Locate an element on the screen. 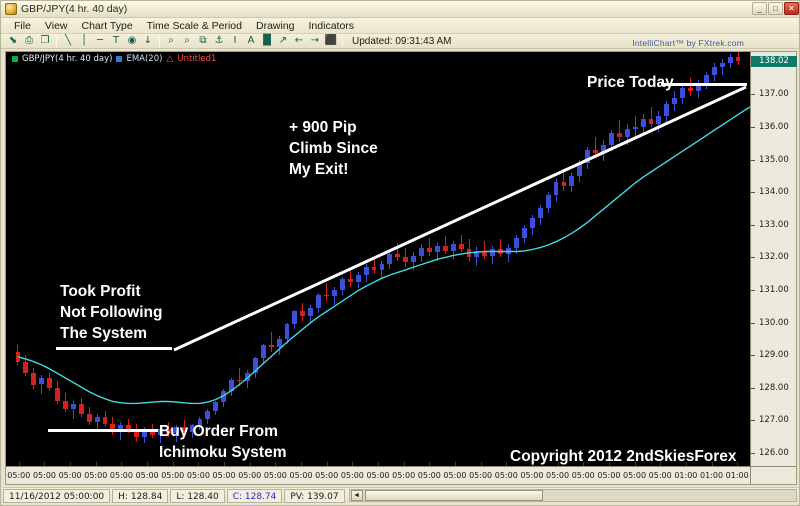 The image size is (800, 506). took-profit-note: Took Profit Not Following The System is located at coordinates (111, 313).